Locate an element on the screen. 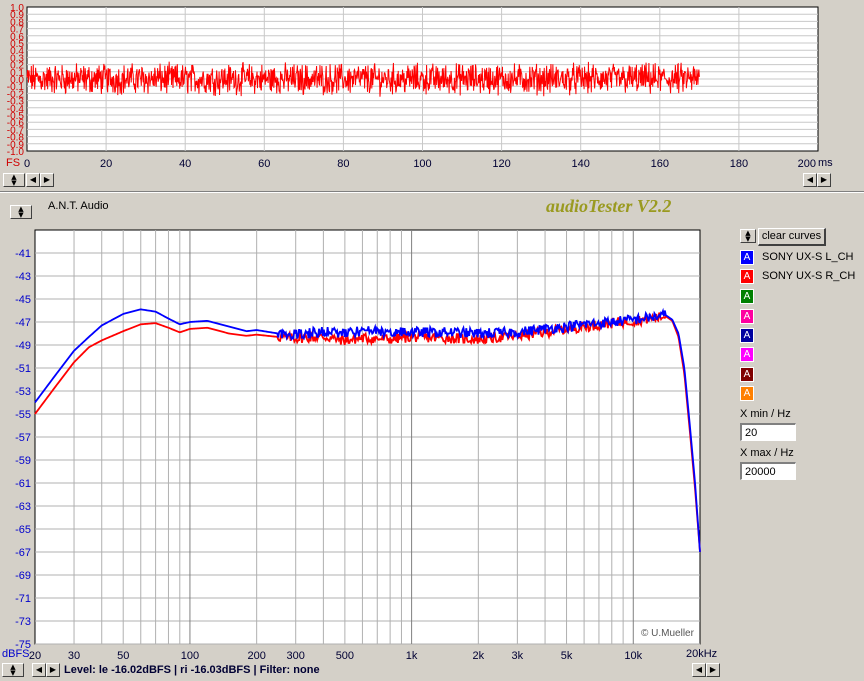 Image resolution: width=864 pixels, height=681 pixels. freq-x-tick-label: 3k is located at coordinates (518, 656).